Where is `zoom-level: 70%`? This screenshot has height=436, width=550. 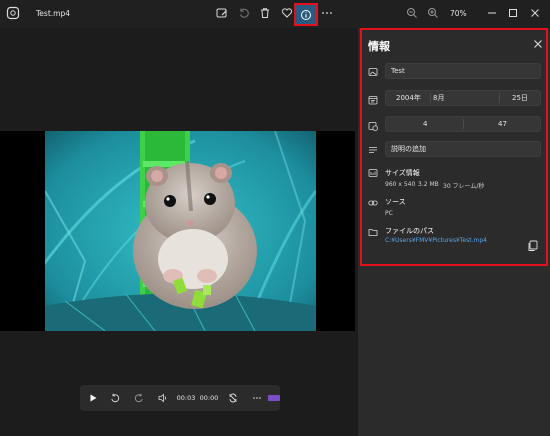 zoom-level: 70% is located at coordinates (458, 13).